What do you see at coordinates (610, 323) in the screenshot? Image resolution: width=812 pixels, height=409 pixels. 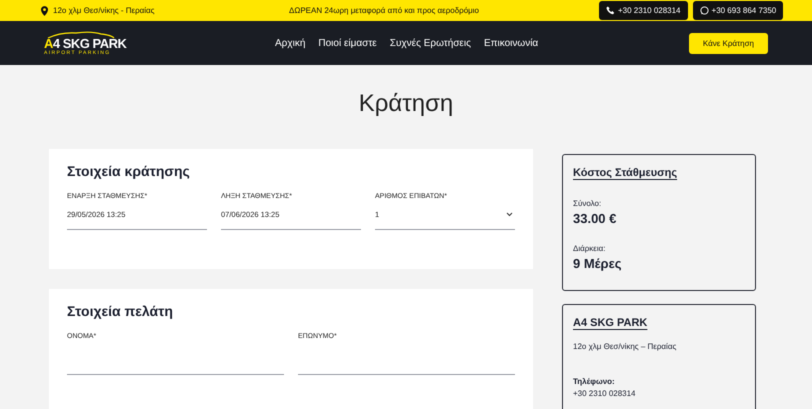 I see `card-title: A4 SKG PARK` at bounding box center [610, 323].